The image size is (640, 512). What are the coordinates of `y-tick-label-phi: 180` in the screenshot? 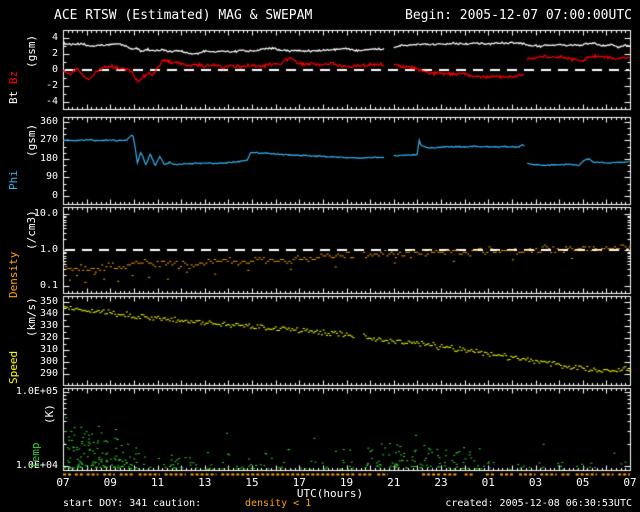 It's located at (48, 158).